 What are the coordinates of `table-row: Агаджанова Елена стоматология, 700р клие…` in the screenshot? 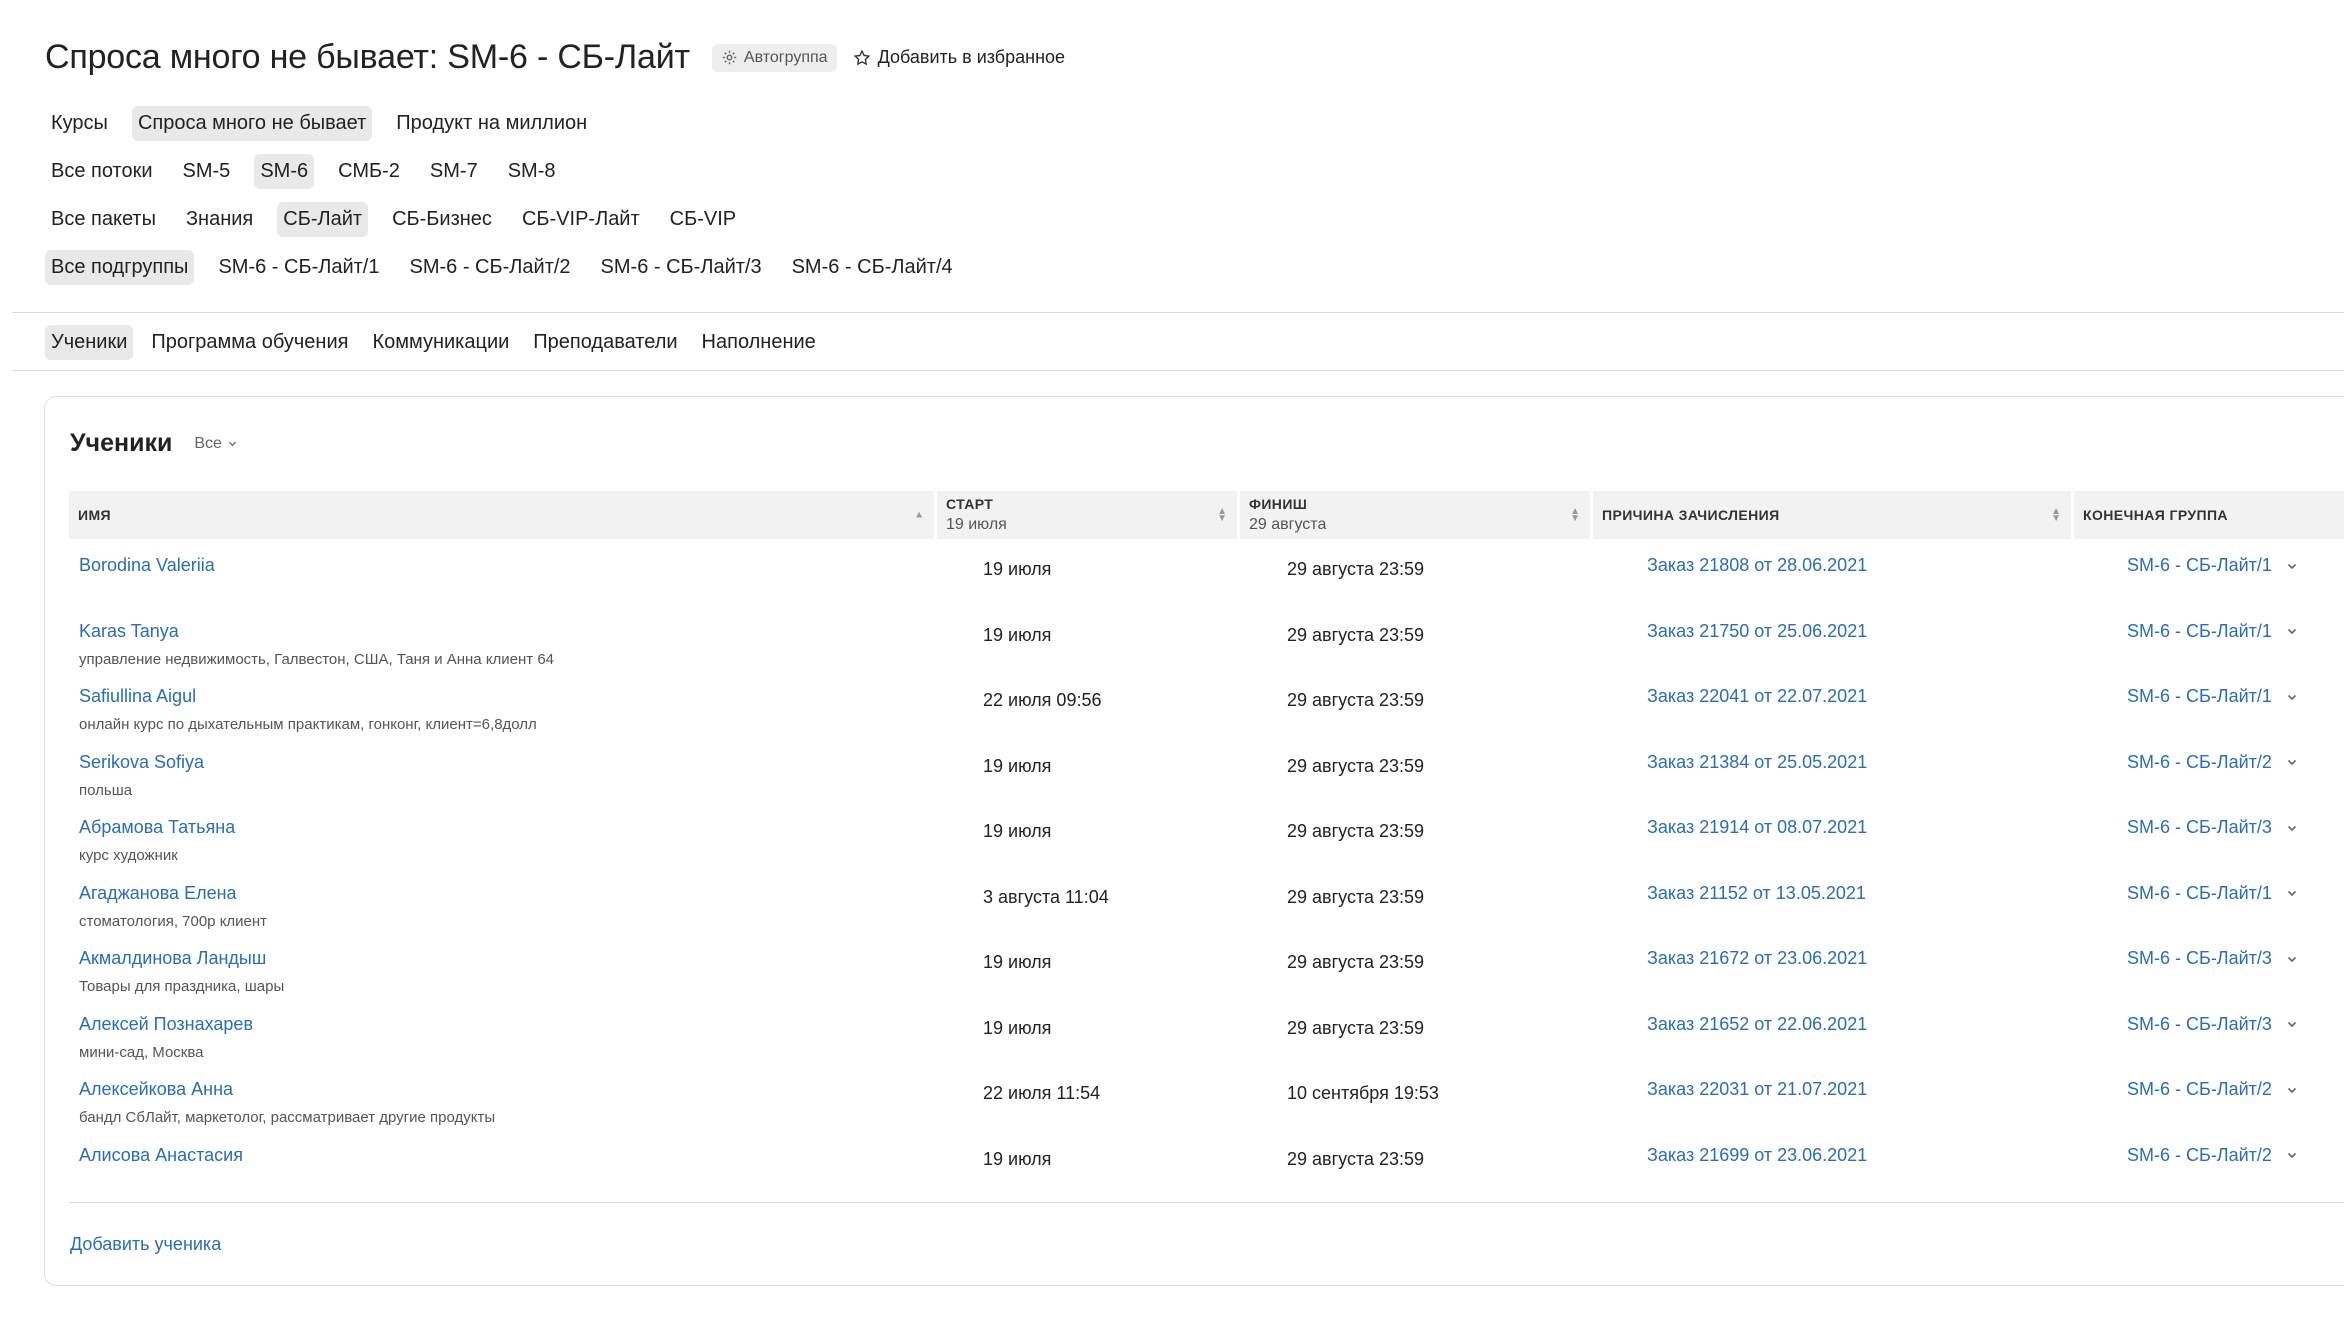 It's located at (1206, 903).